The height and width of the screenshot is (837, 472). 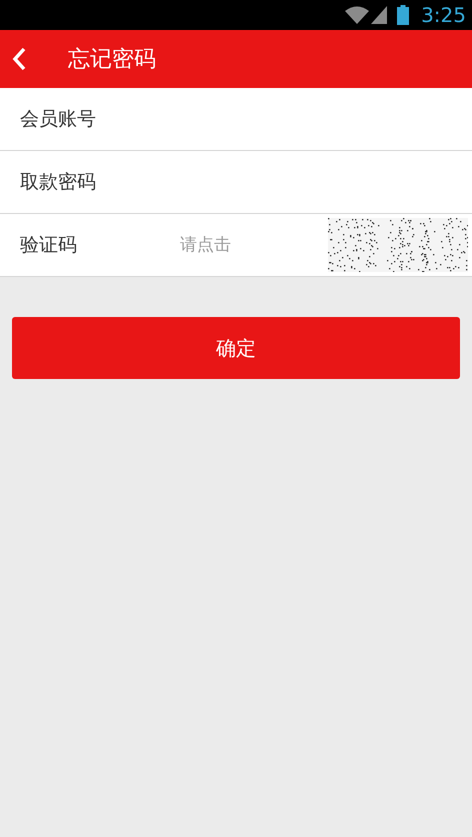 What do you see at coordinates (254, 245) in the screenshot?
I see `input-field: 请点击` at bounding box center [254, 245].